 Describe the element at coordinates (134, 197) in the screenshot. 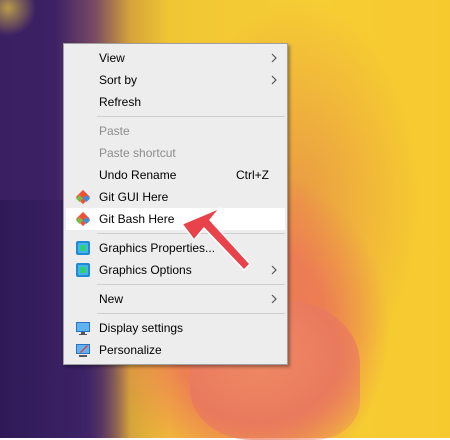

I see `menu-item-label: Git GUI Here` at that location.